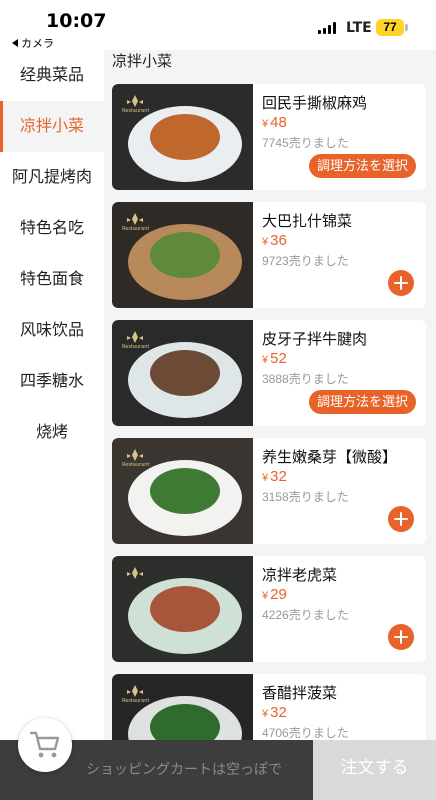 This screenshot has height=800, width=436. I want to click on dish-price: ¥48, so click(274, 122).